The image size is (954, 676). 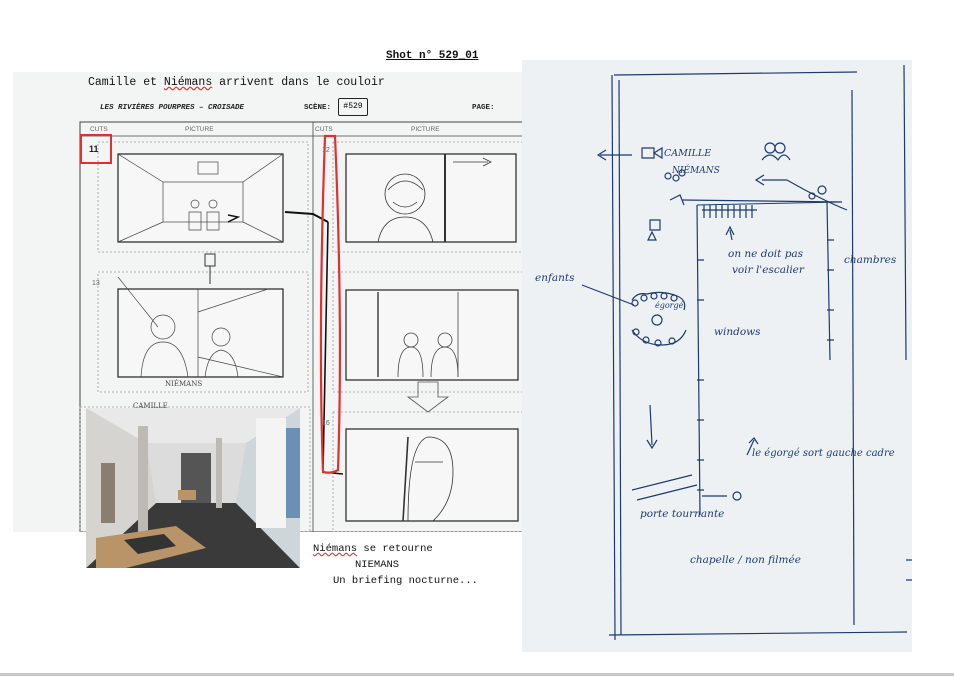 I want to click on scene-number: #529, so click(x=353, y=107).